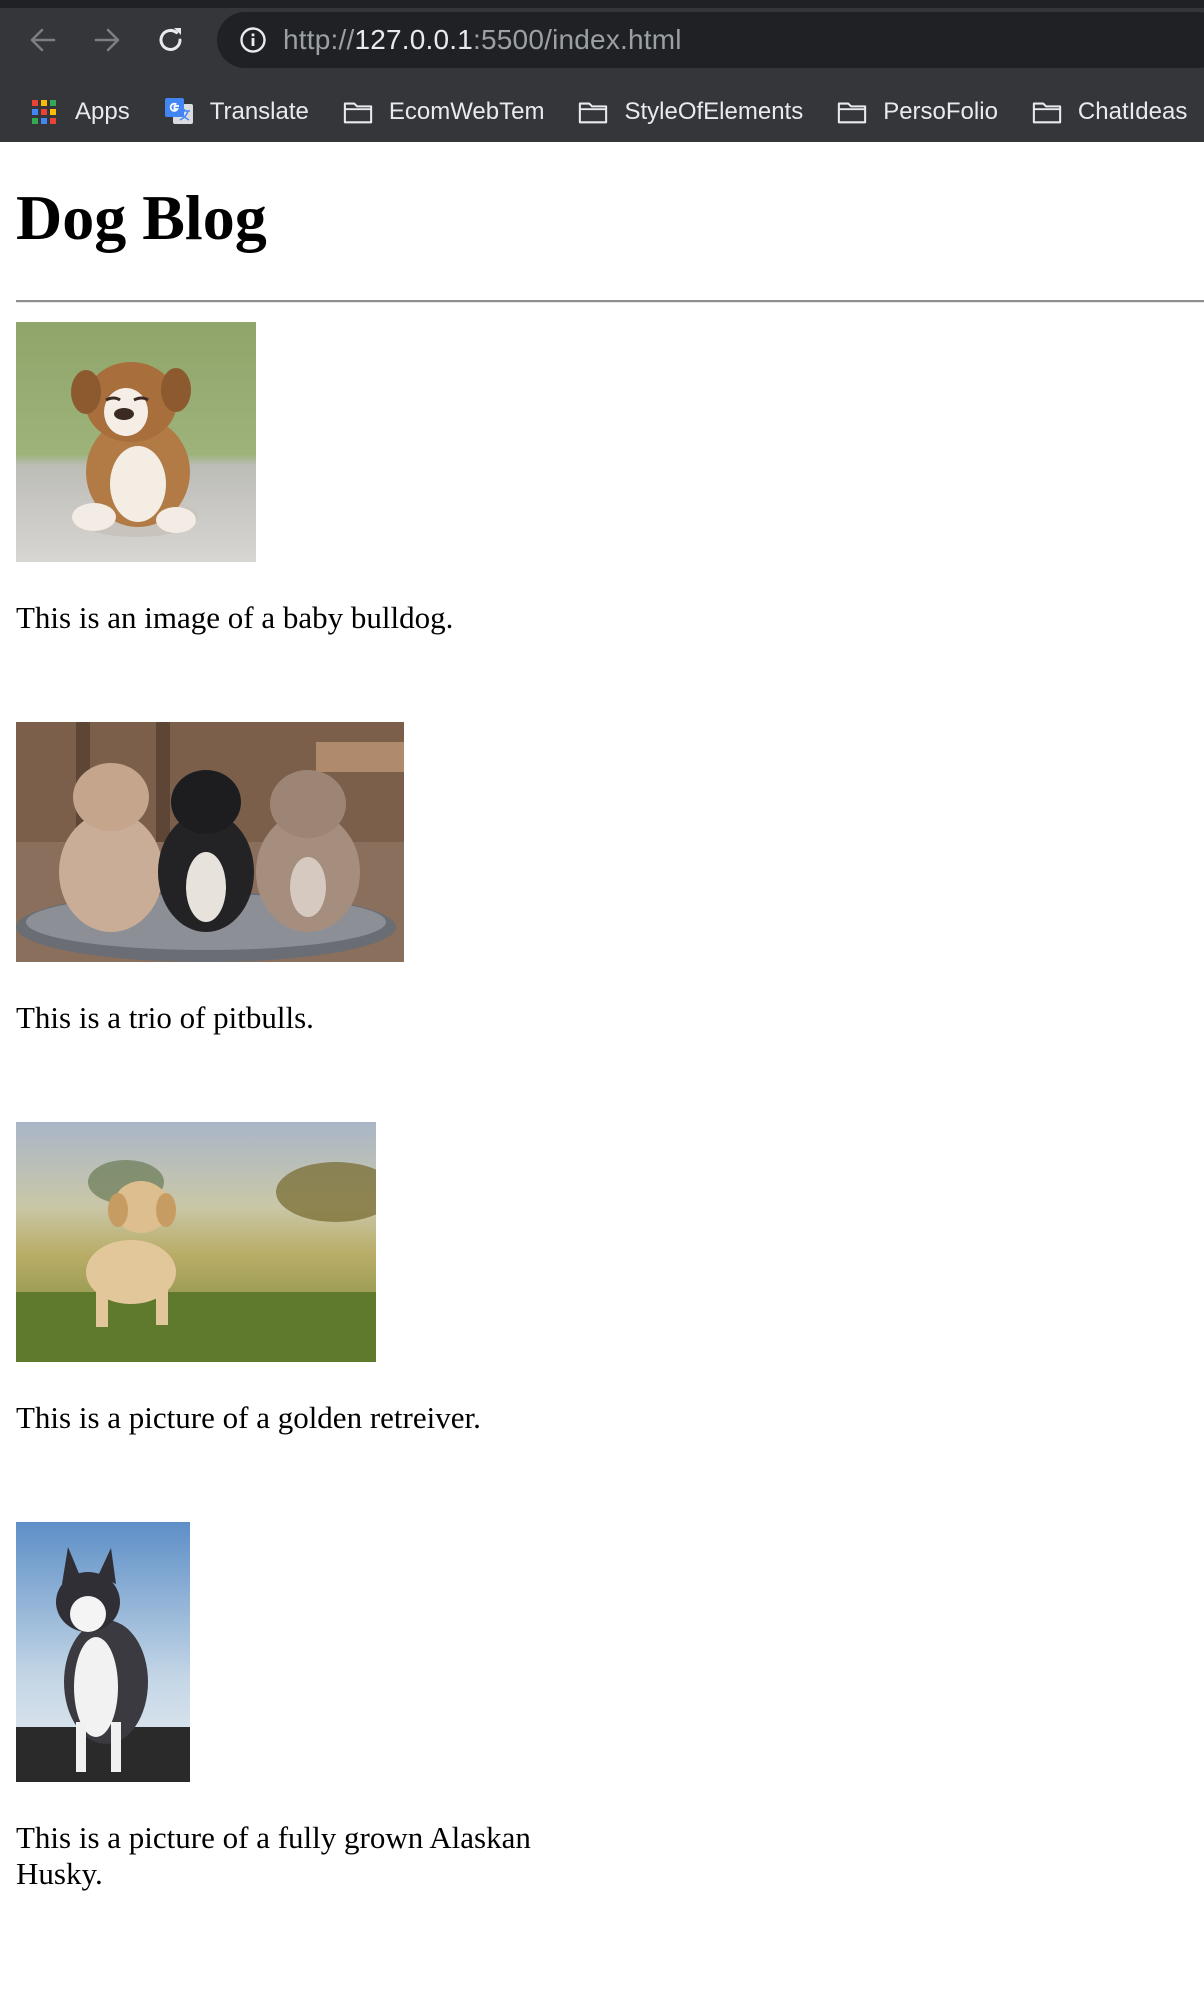 This screenshot has height=2008, width=1204. Describe the element at coordinates (577, 39) in the screenshot. I see `url-path: :5500/index.html` at that location.